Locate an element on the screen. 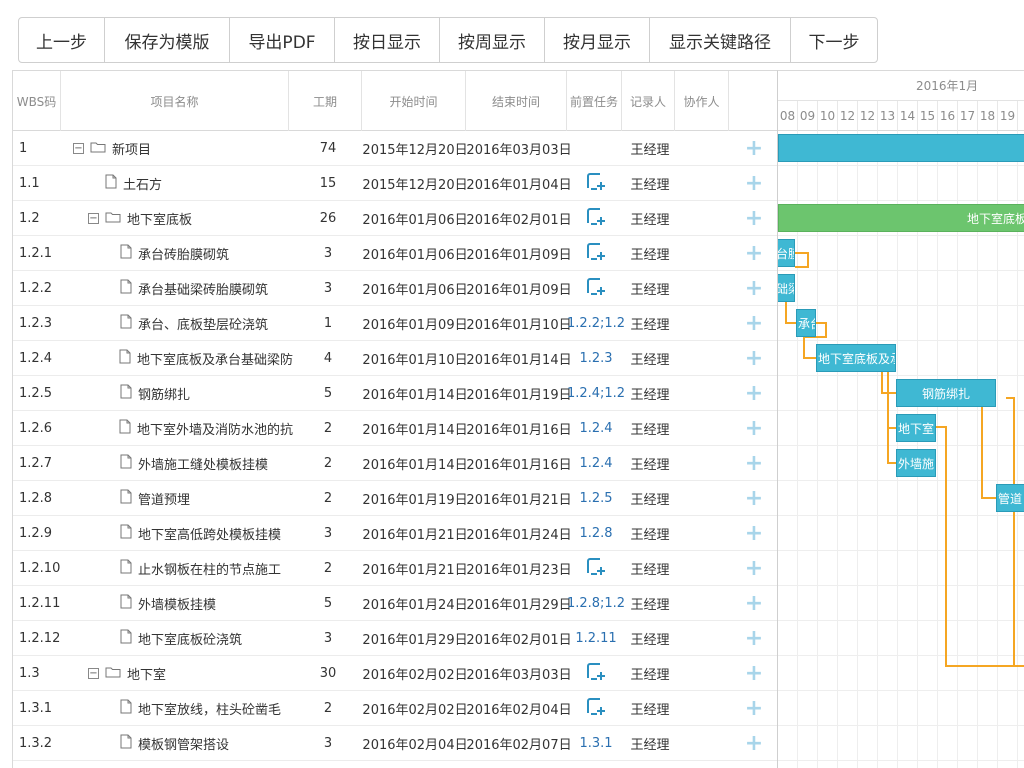 The width and height of the screenshot is (1024, 768). header-name: 项目名称 is located at coordinates (175, 101).